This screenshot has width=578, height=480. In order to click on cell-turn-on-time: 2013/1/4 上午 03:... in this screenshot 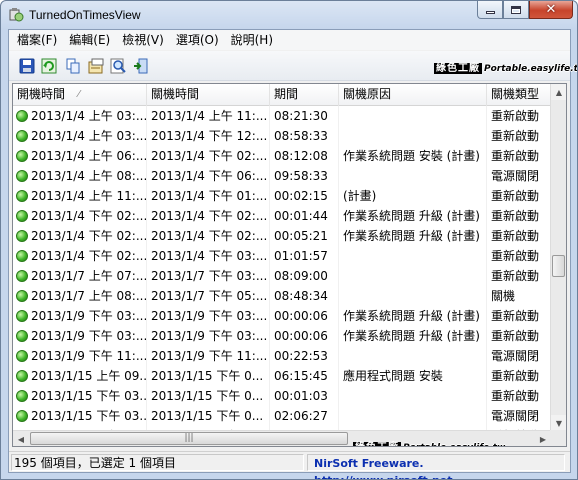, I will do `click(80, 136)`.